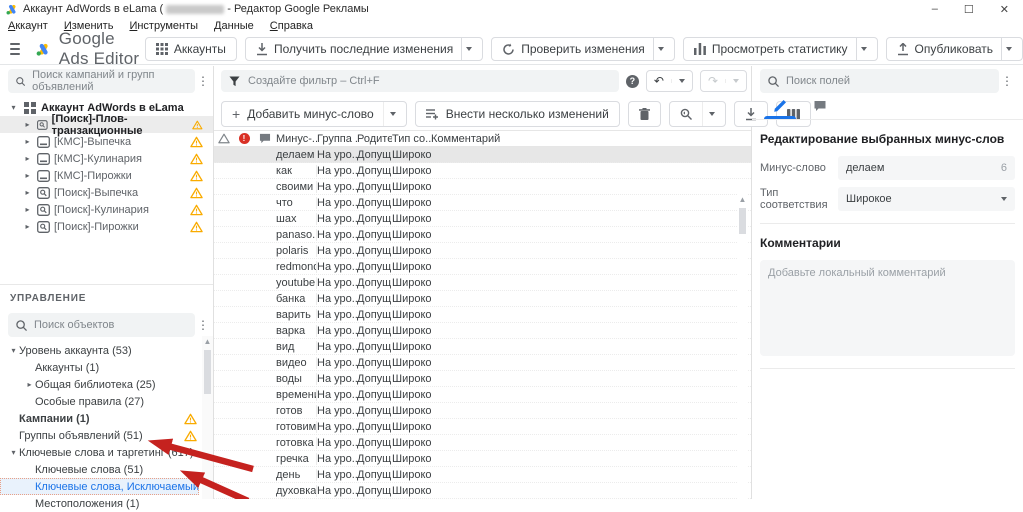 This screenshot has height=512, width=1023. I want to click on expand-arrow-icon: ▾, so click(13, 107).